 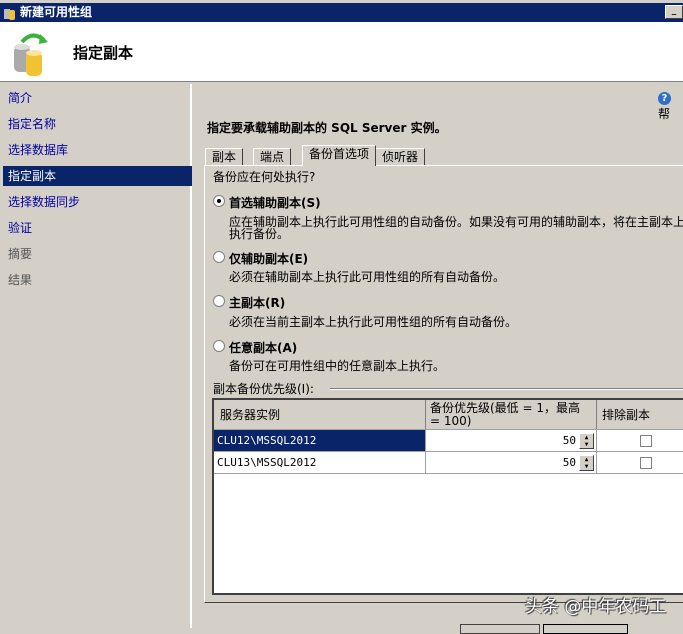 I want to click on tab-listener: 侦听器, so click(x=400, y=157).